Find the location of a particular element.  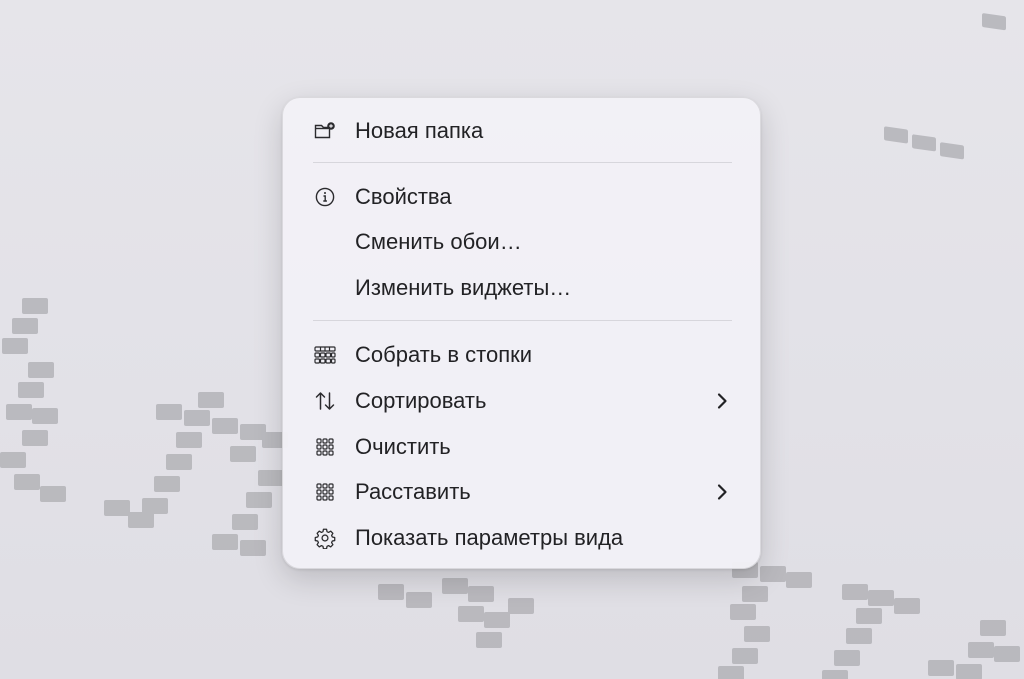

info-icon is located at coordinates (325, 197).